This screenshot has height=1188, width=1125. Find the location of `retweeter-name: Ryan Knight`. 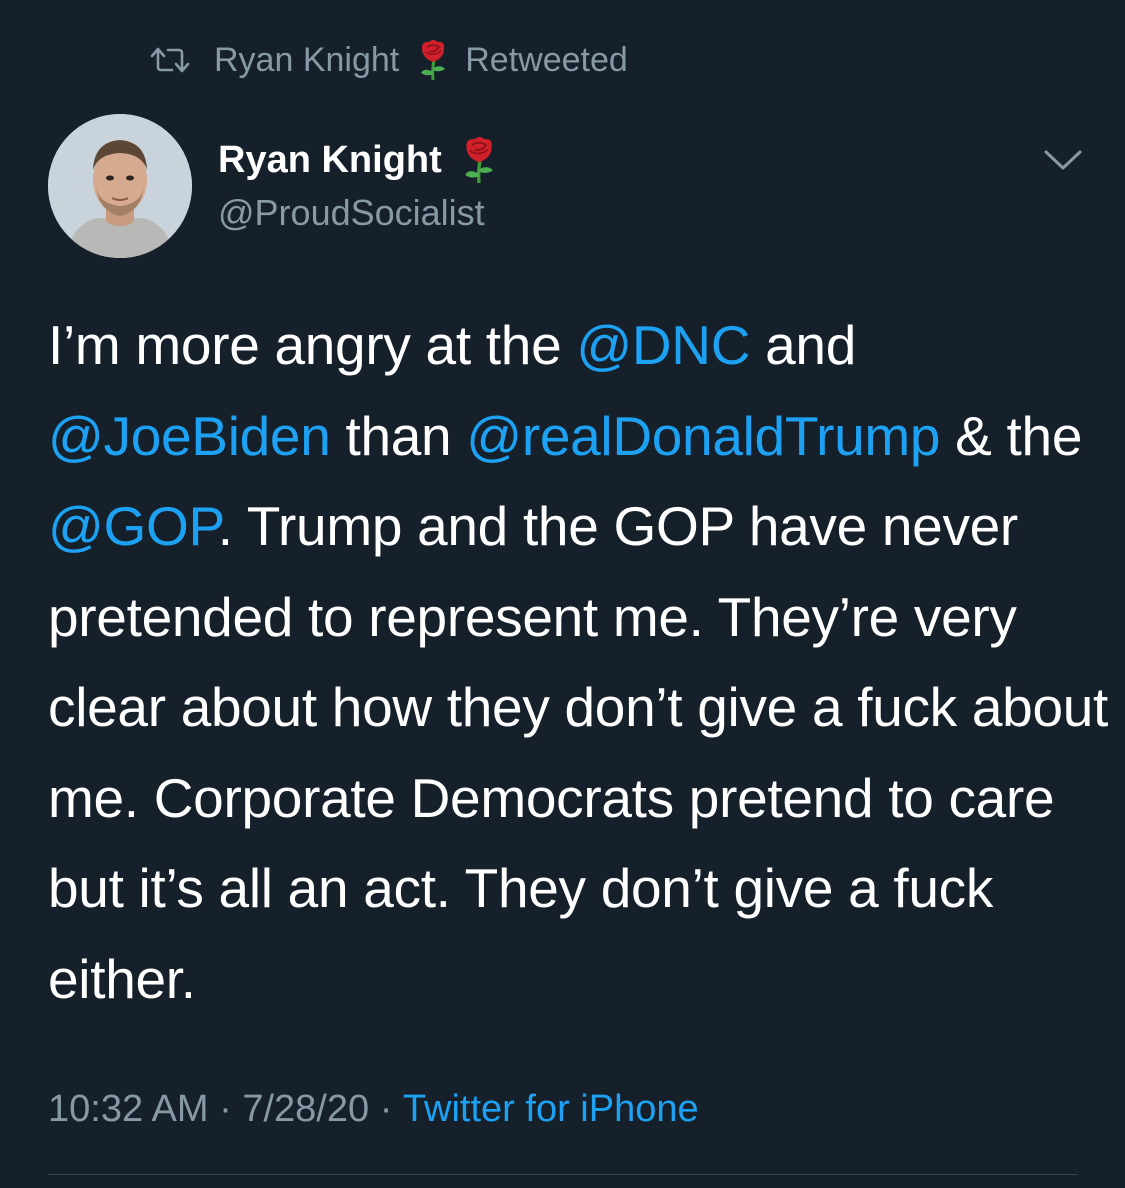

retweeter-name: Ryan Knight is located at coordinates (306, 60).